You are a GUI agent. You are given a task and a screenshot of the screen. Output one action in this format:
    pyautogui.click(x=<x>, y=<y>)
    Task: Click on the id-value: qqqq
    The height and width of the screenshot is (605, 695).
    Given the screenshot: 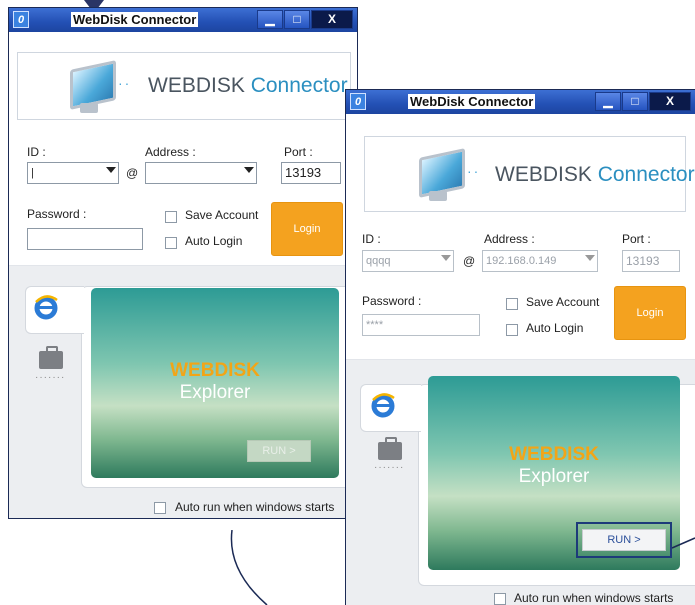 What is the action you would take?
    pyautogui.click(x=378, y=261)
    